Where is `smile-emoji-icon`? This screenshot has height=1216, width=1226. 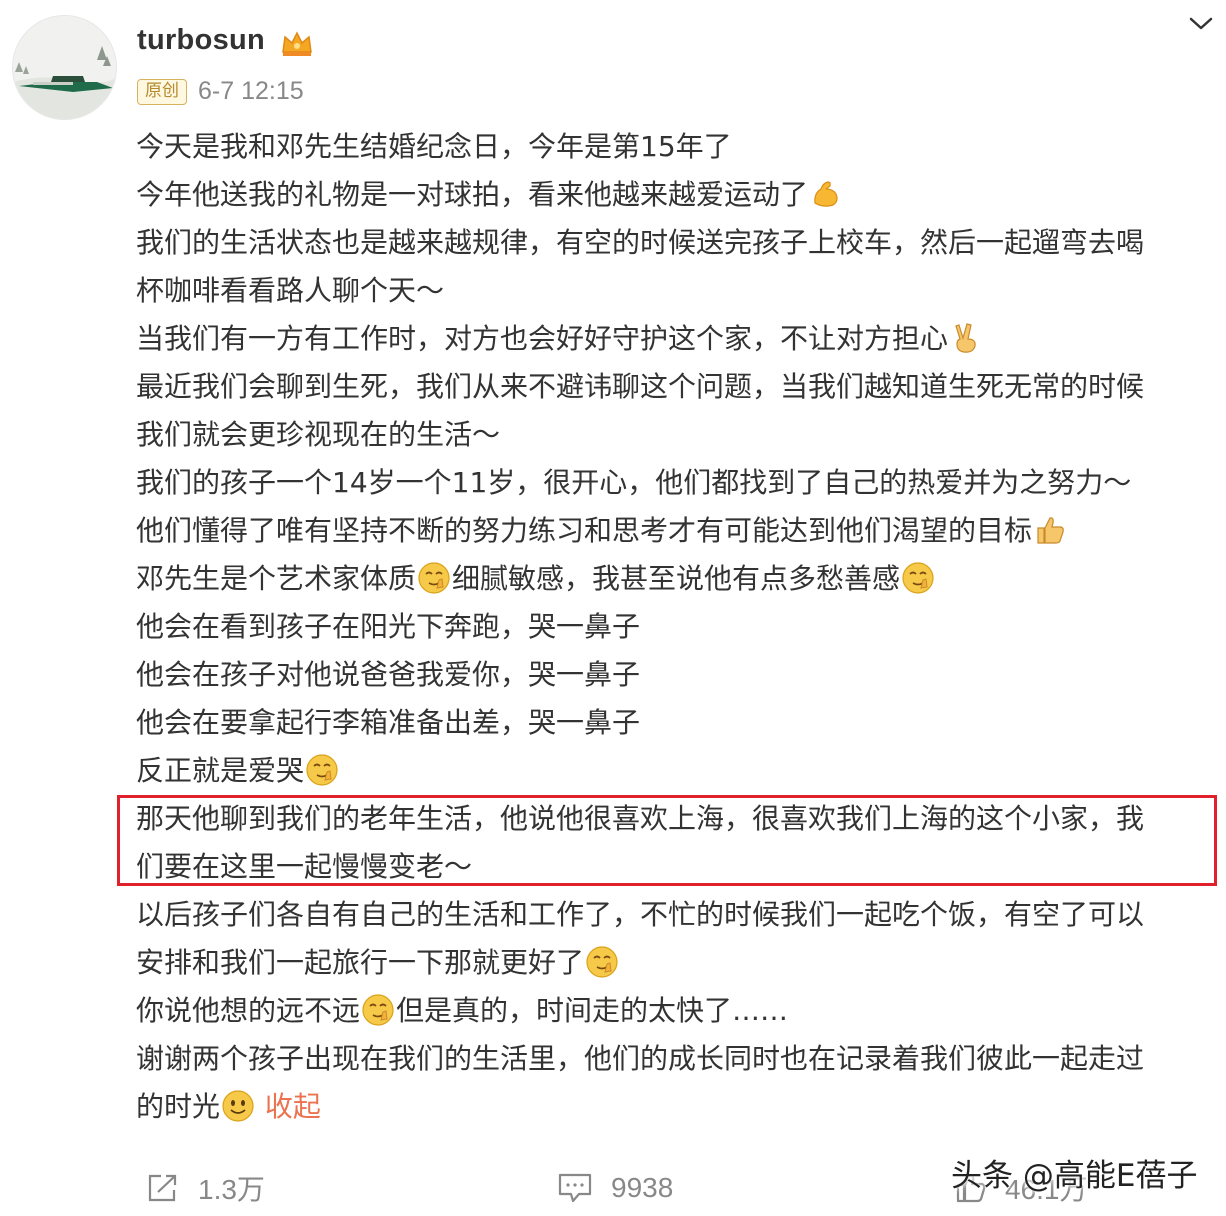 smile-emoji-icon is located at coordinates (238, 1106).